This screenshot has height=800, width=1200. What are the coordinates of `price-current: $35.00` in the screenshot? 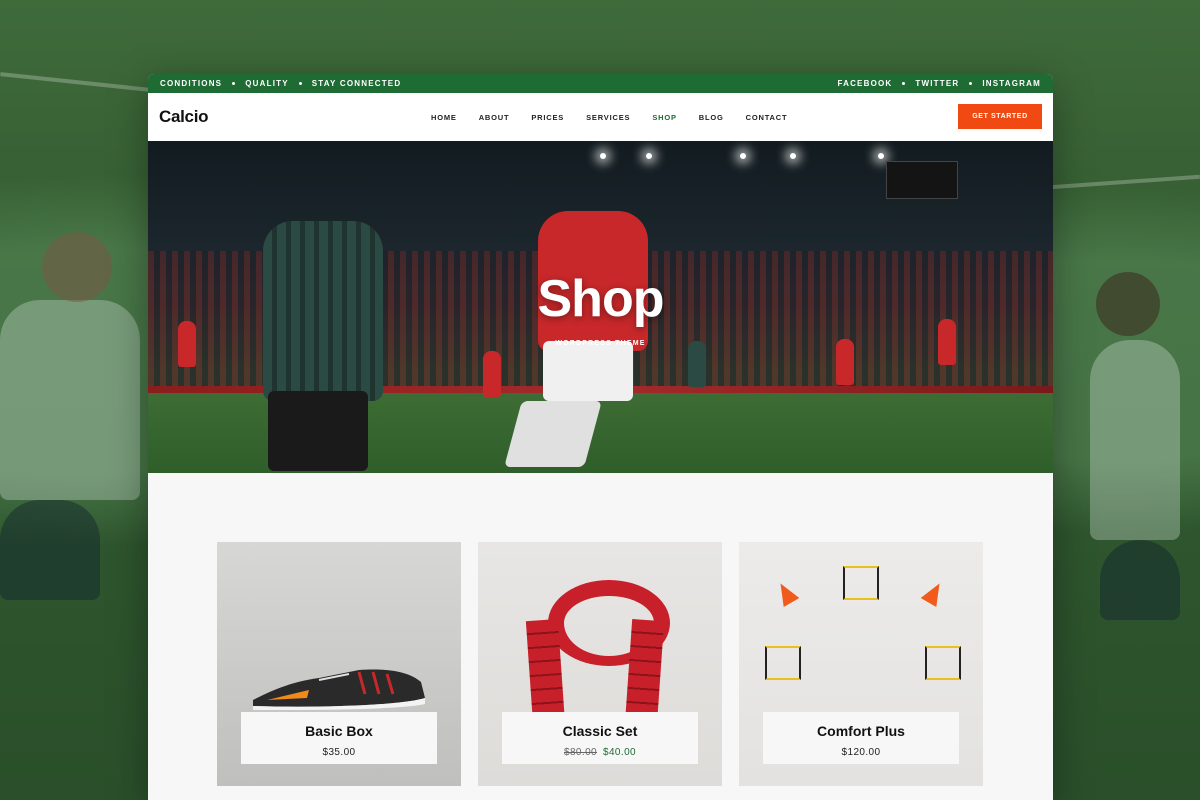 It's located at (339, 752).